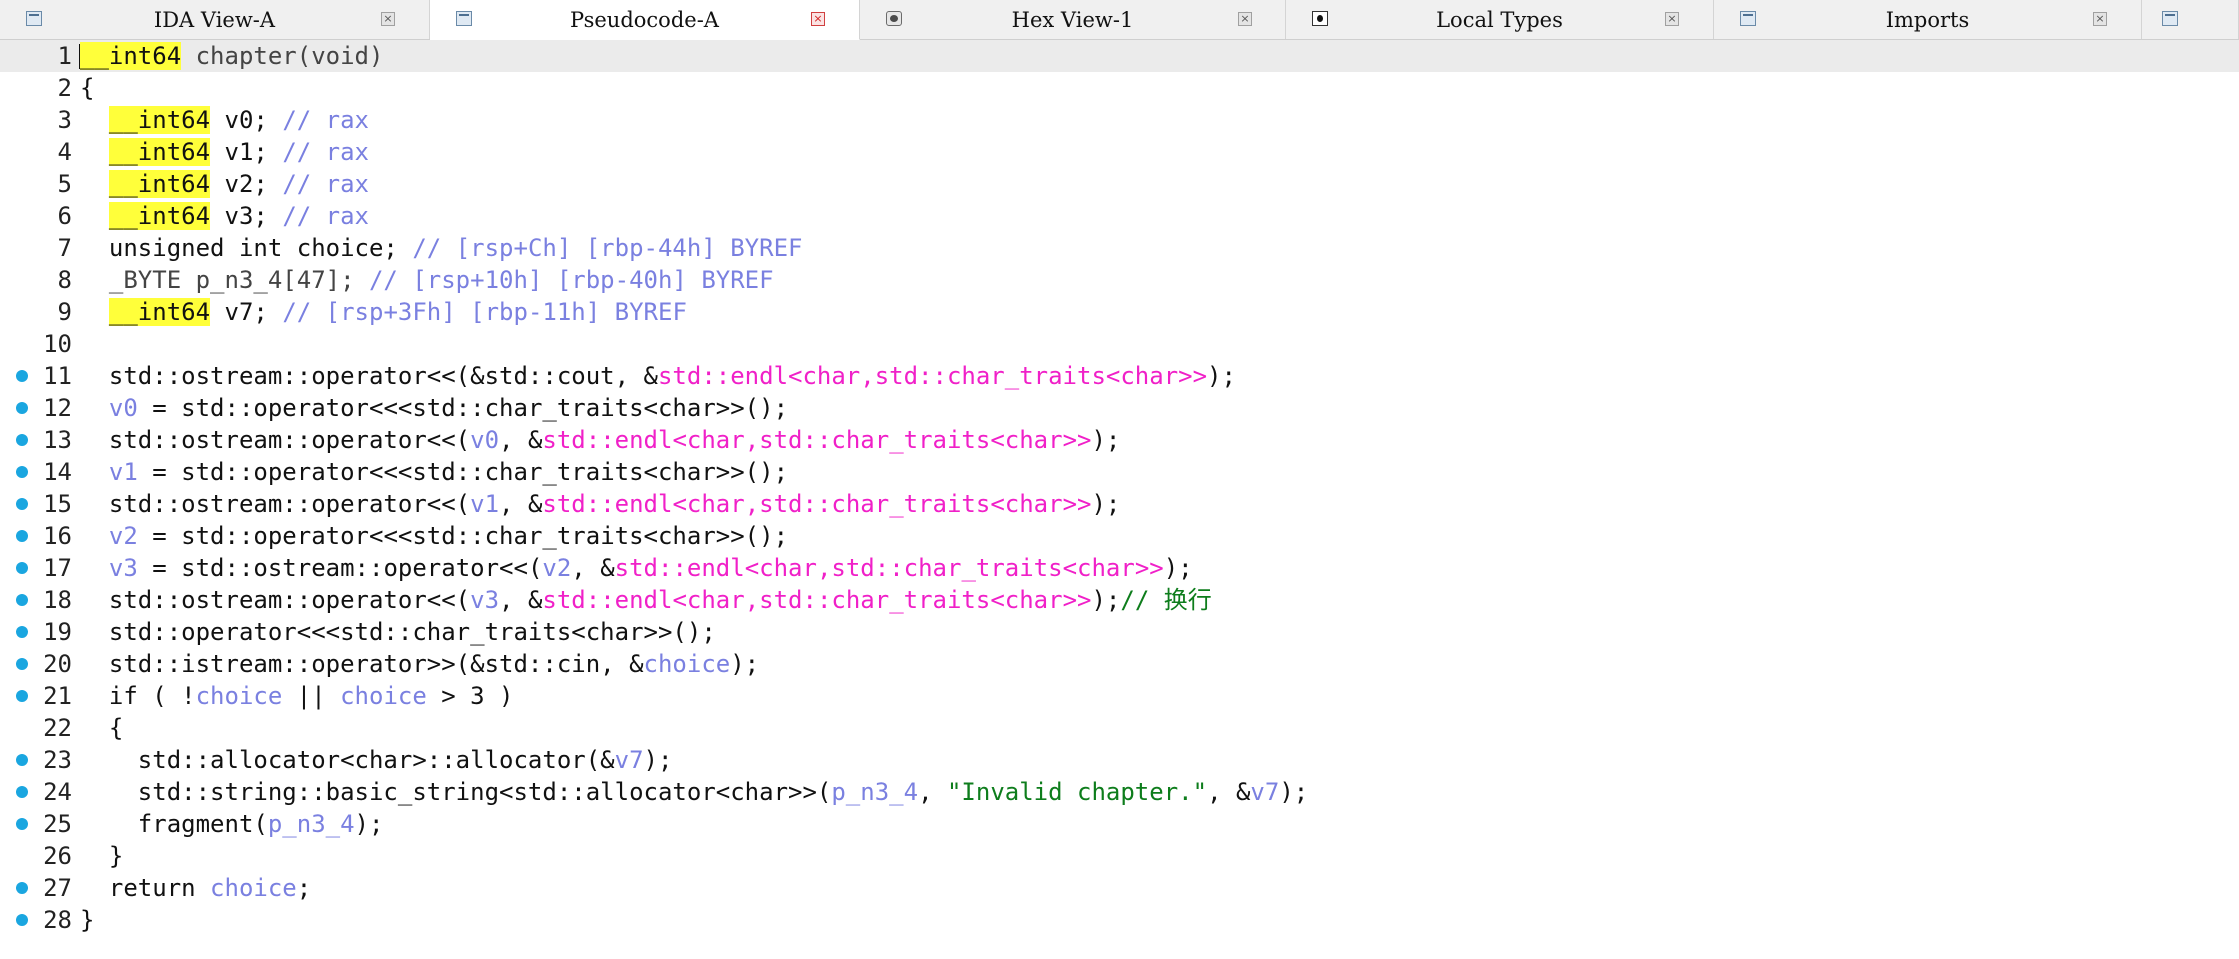 This screenshot has height=959, width=2239. I want to click on code-token: return, so click(145, 888).